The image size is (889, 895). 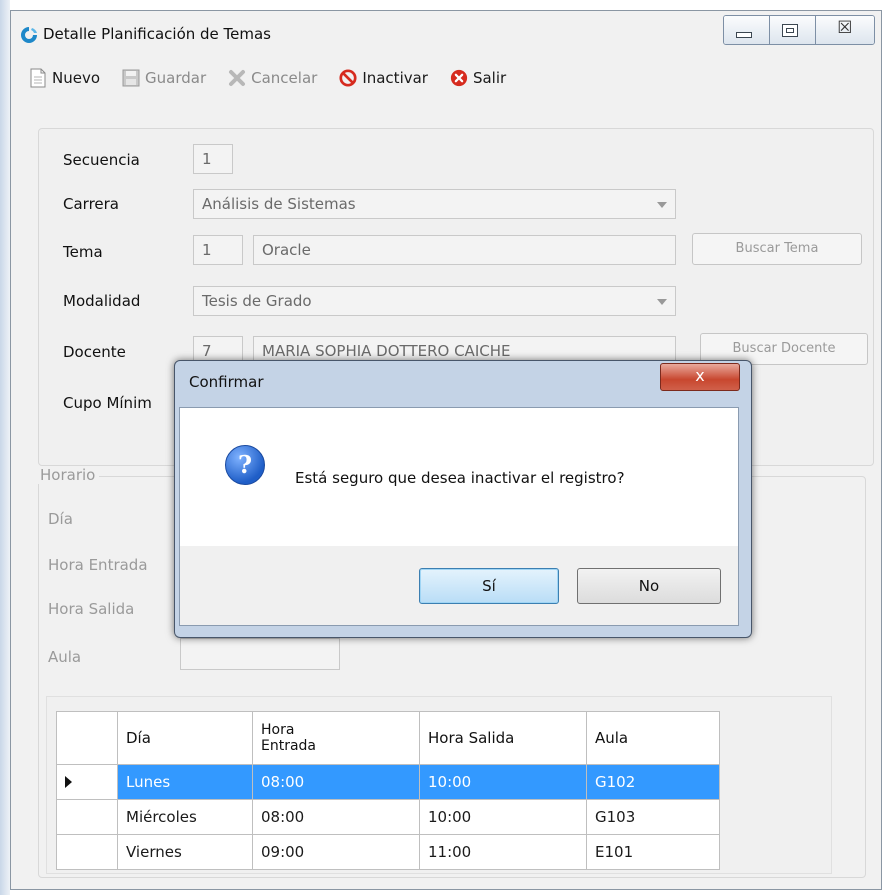 What do you see at coordinates (336, 852) in the screenshot?
I see `cell-hora-entrada: 09:00` at bounding box center [336, 852].